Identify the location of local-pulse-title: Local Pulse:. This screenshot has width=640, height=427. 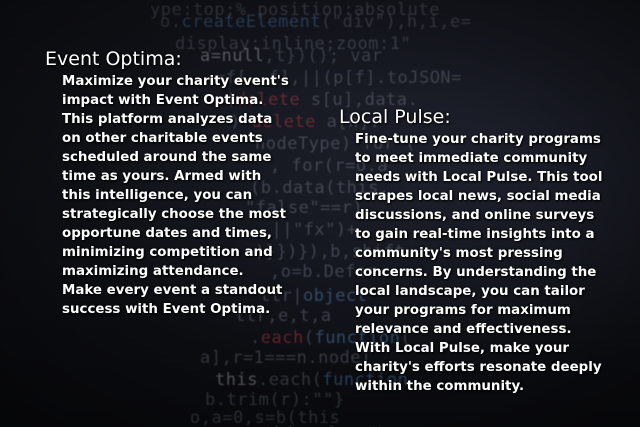
(395, 117).